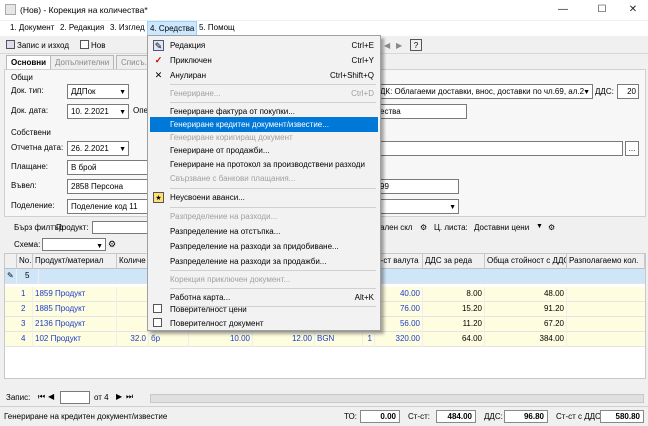 Image resolution: width=648 pixels, height=426 pixels. I want to click on scheme-select: ▼, so click(74, 244).